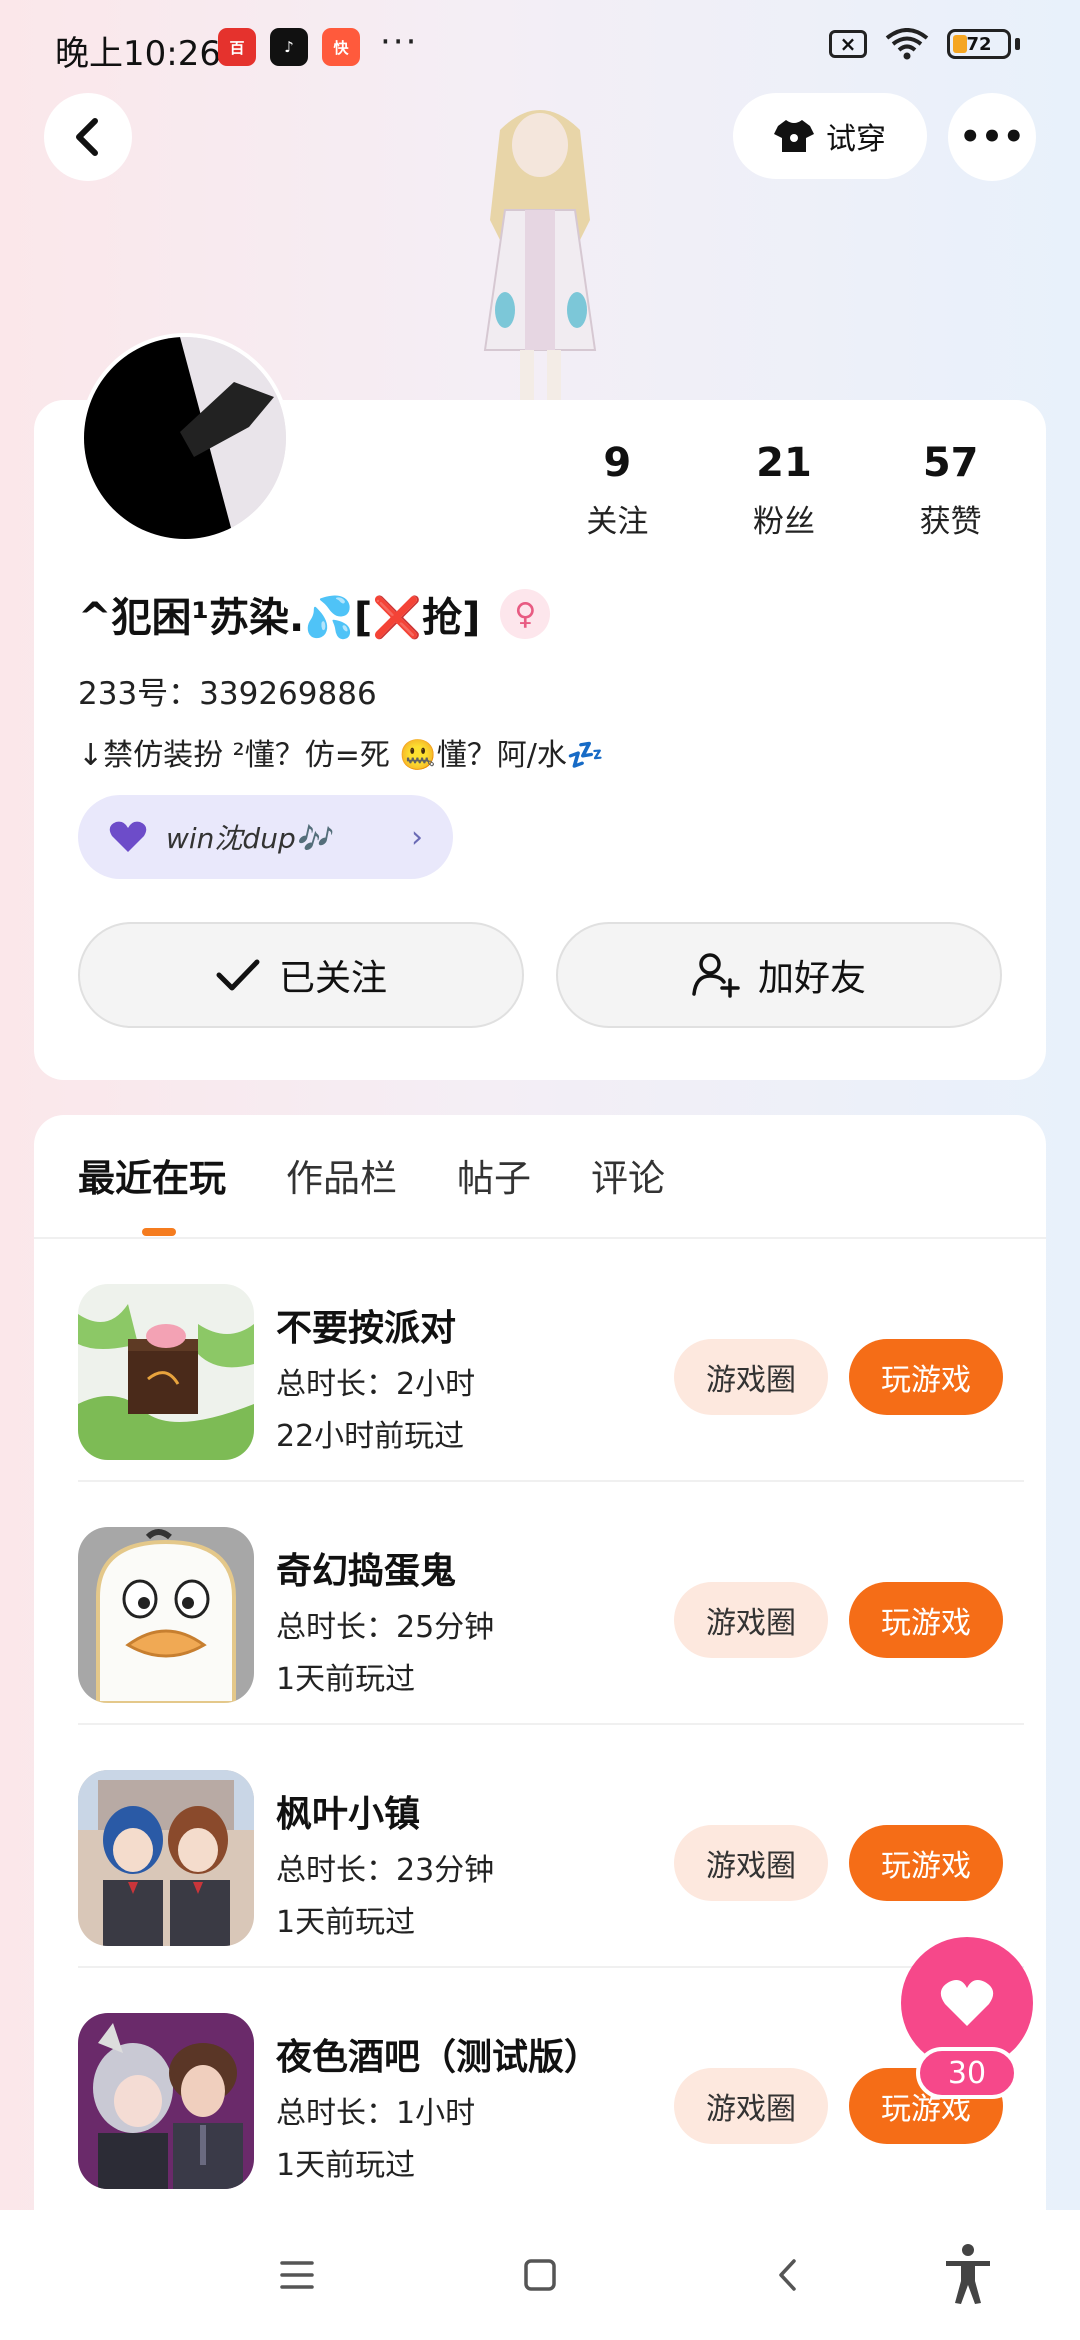 Image resolution: width=1080 pixels, height=2340 pixels. Describe the element at coordinates (716, 975) in the screenshot. I see `add-user-icon` at that location.